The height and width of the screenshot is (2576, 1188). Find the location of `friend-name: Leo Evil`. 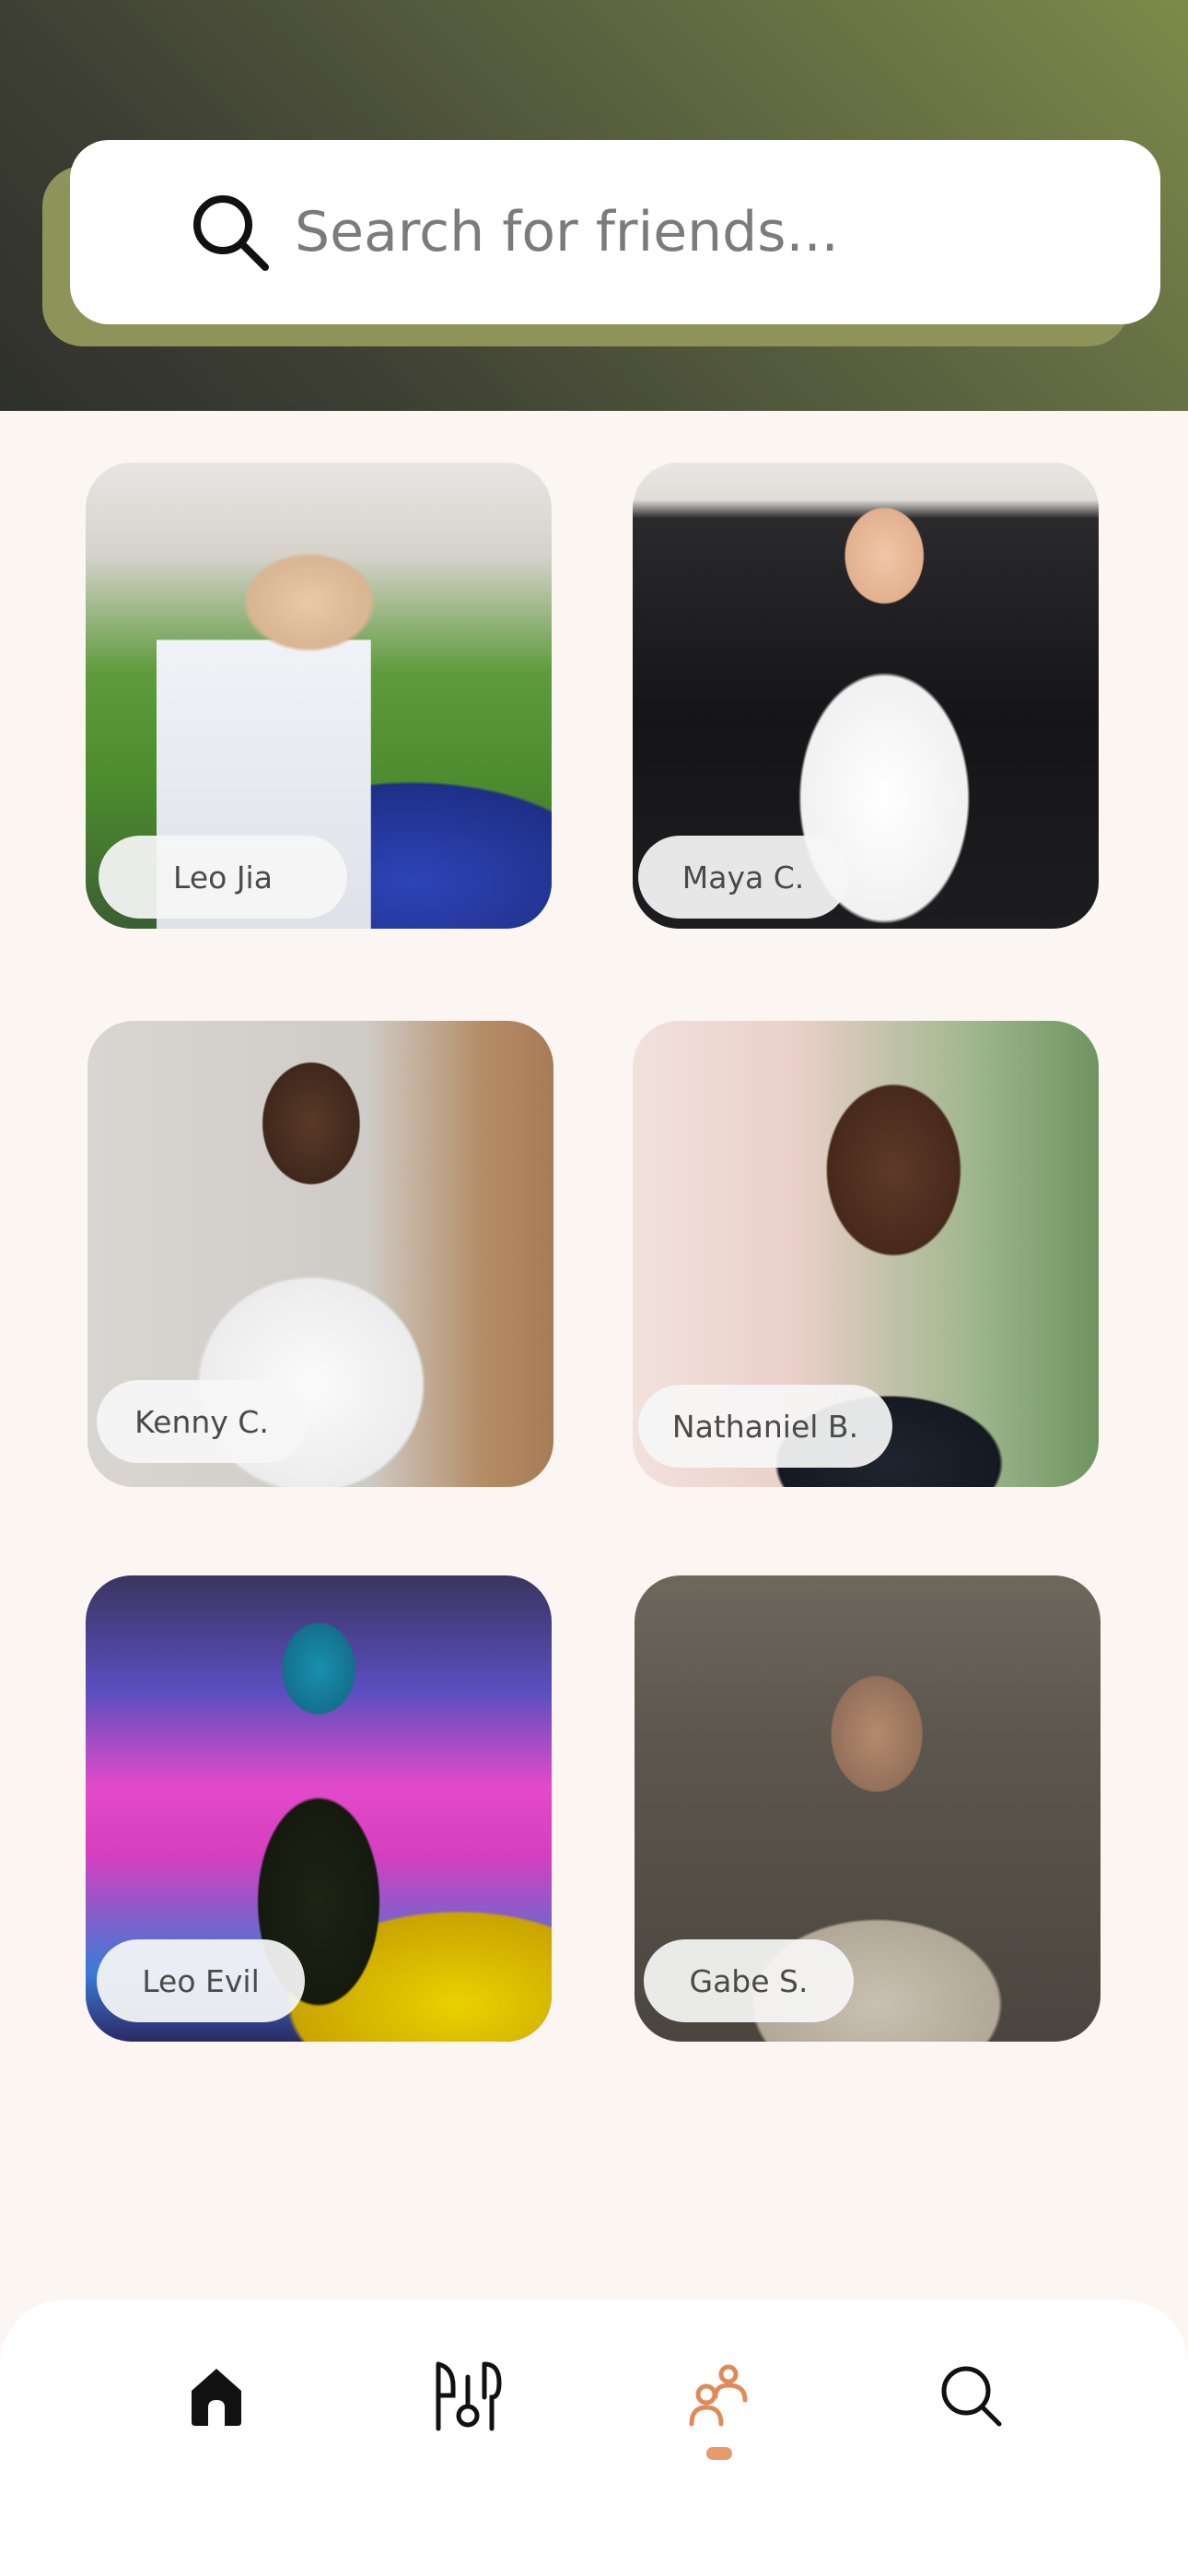

friend-name: Leo Evil is located at coordinates (201, 1980).